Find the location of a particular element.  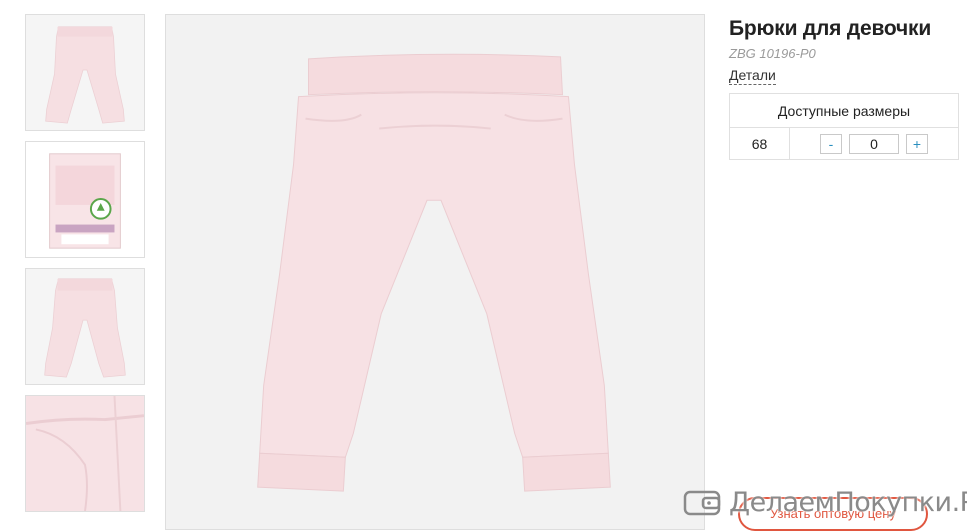

wallet-icon is located at coordinates (702, 503).